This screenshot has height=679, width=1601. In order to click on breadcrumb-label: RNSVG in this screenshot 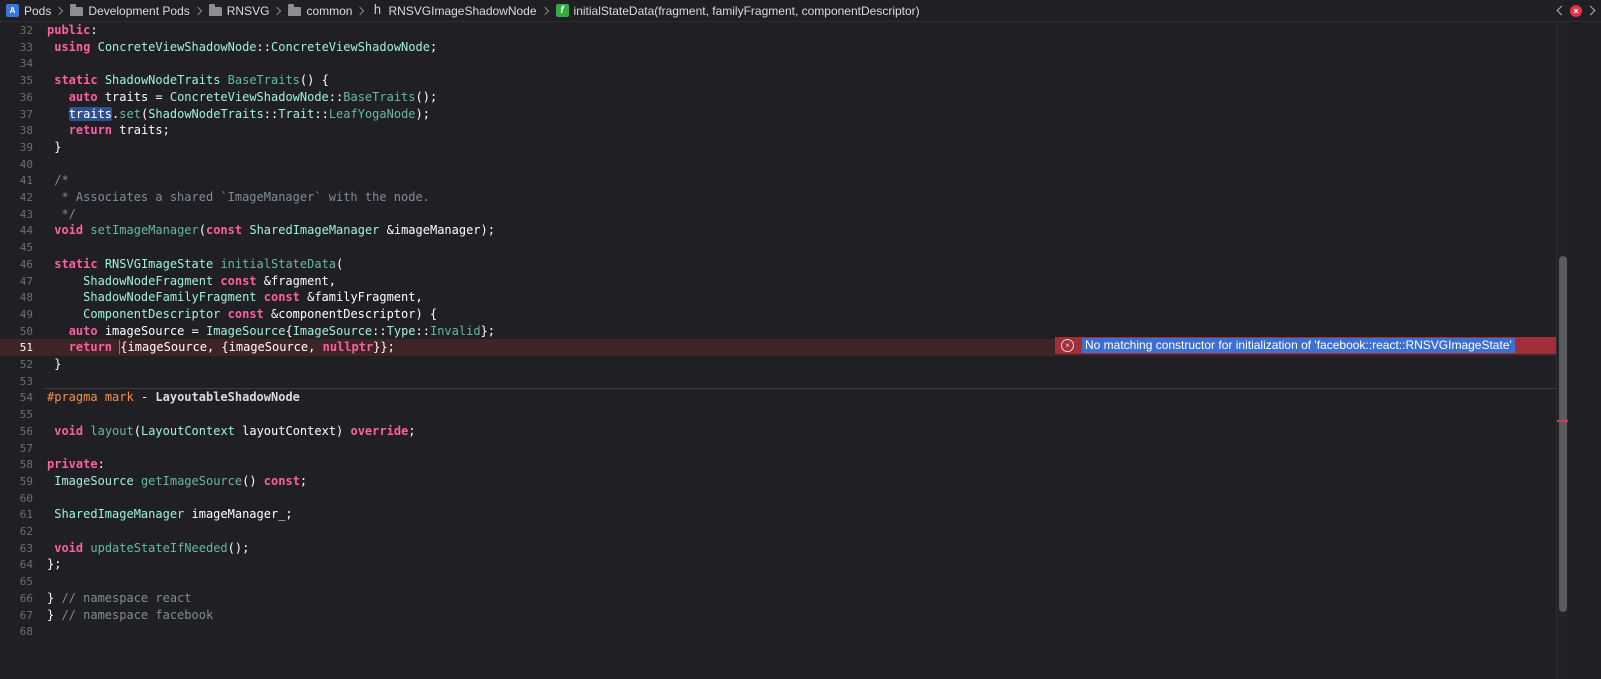, I will do `click(248, 10)`.